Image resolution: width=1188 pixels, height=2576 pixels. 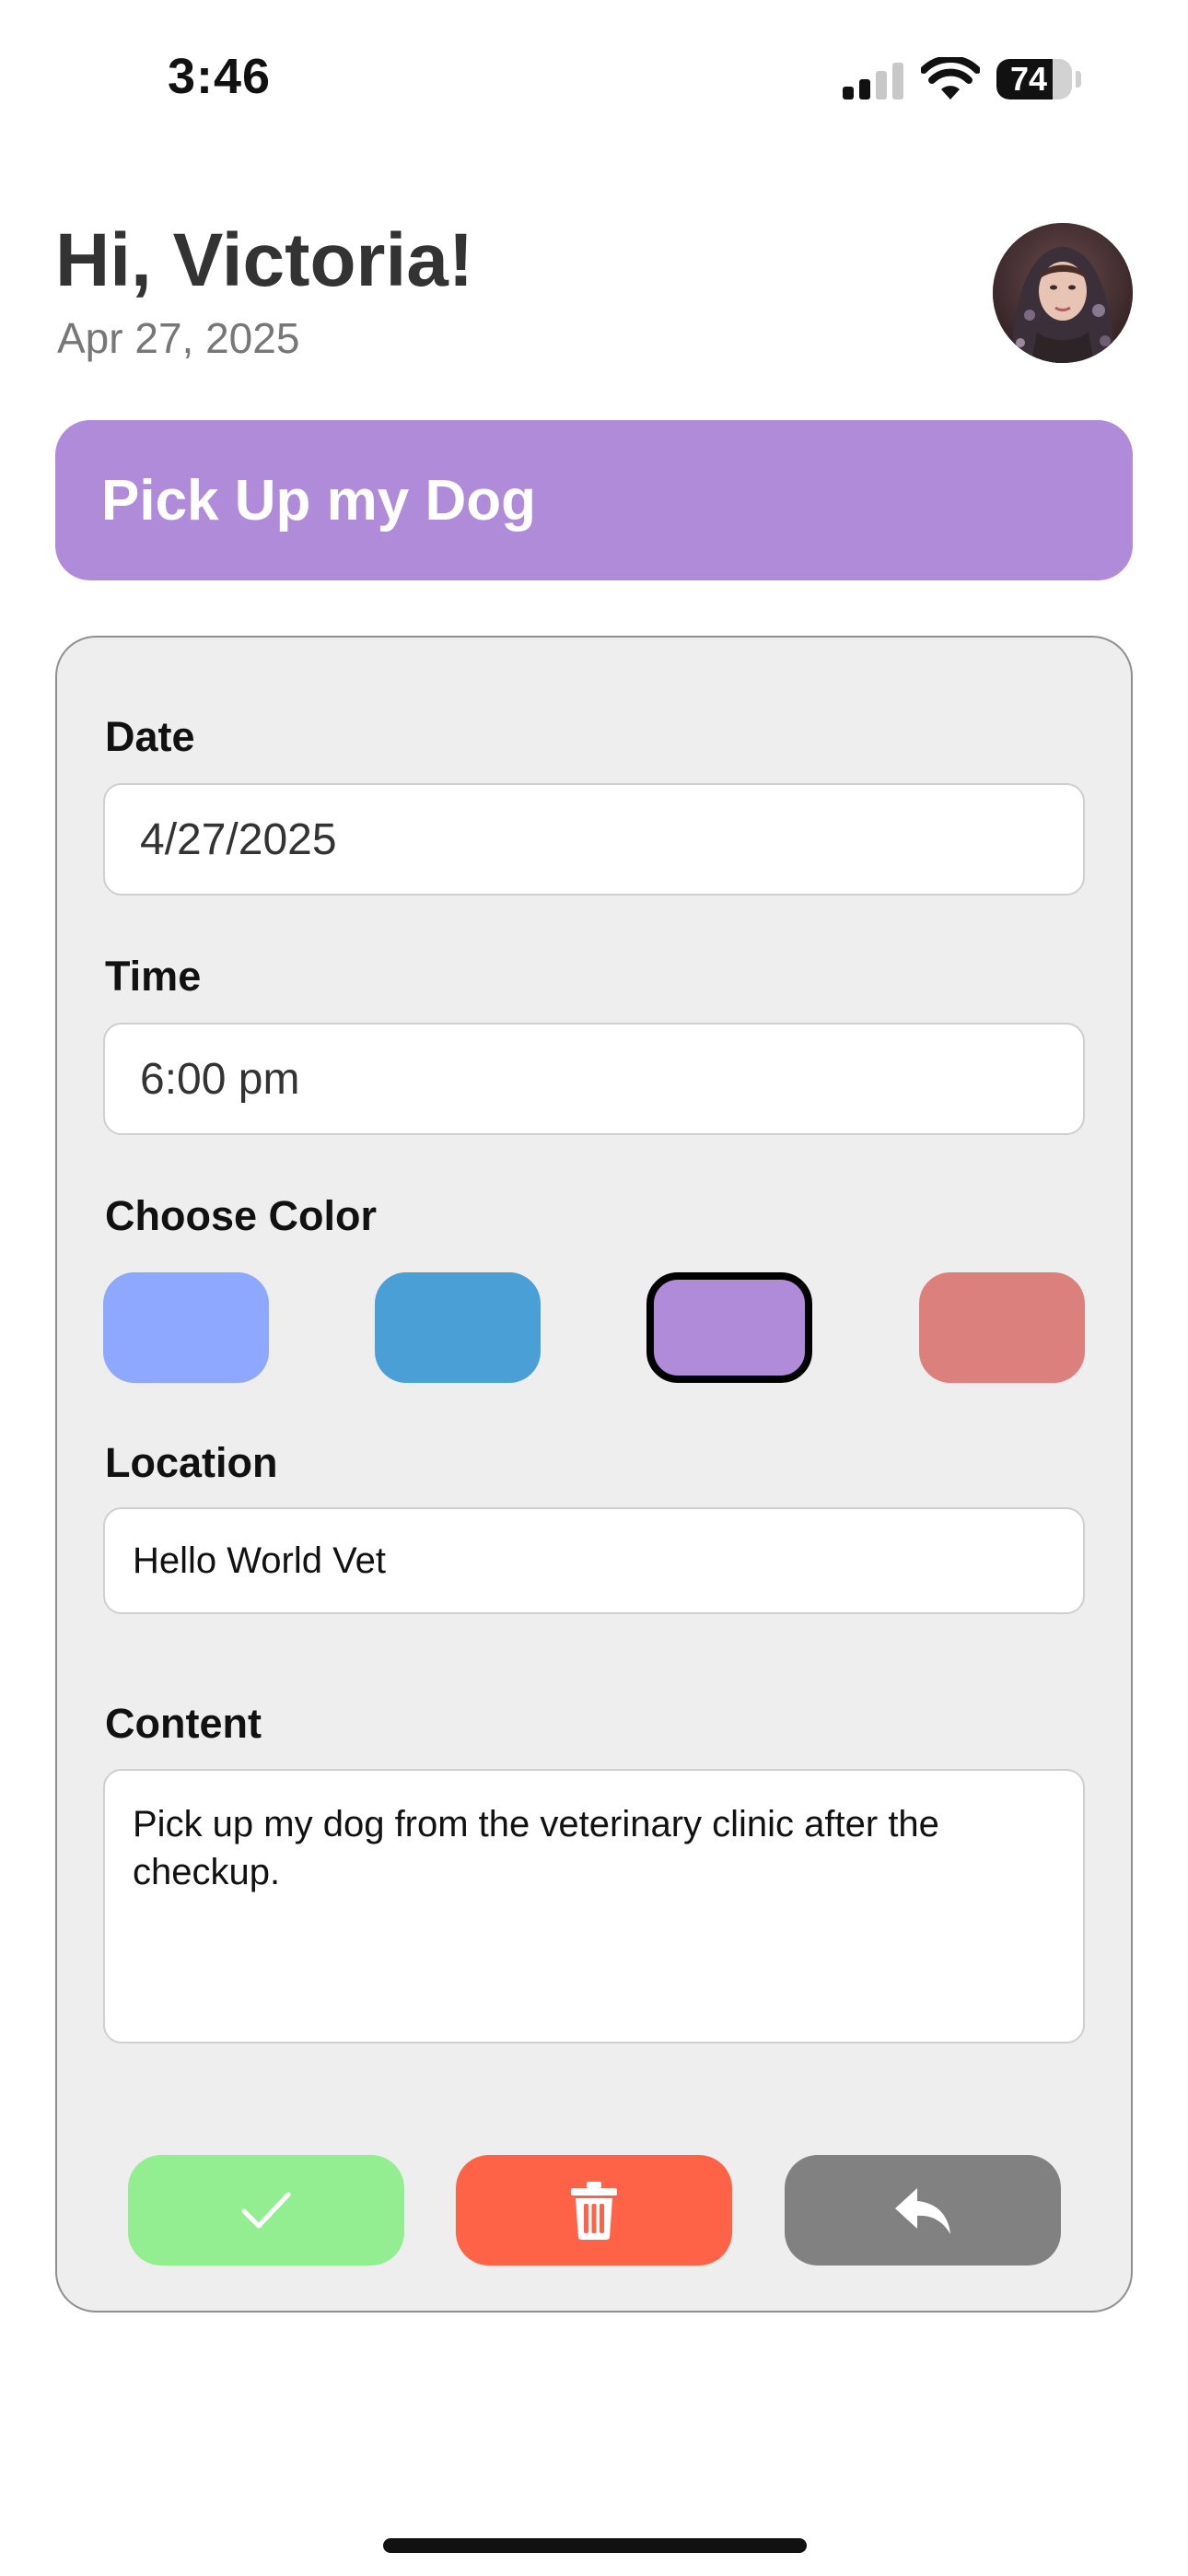 What do you see at coordinates (1078, 79) in the screenshot?
I see `battery-tip` at bounding box center [1078, 79].